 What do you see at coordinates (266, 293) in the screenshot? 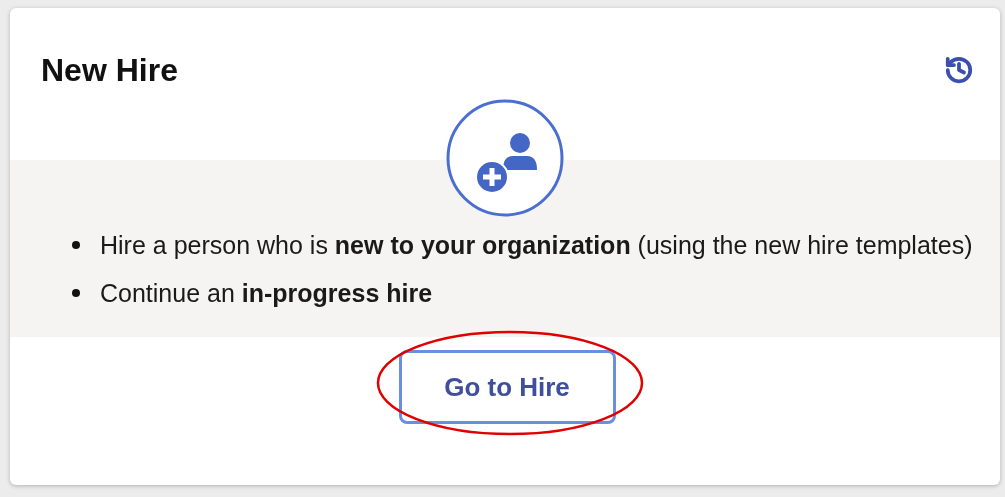
I see `bullet-text: Continue an in-progress hire` at bounding box center [266, 293].